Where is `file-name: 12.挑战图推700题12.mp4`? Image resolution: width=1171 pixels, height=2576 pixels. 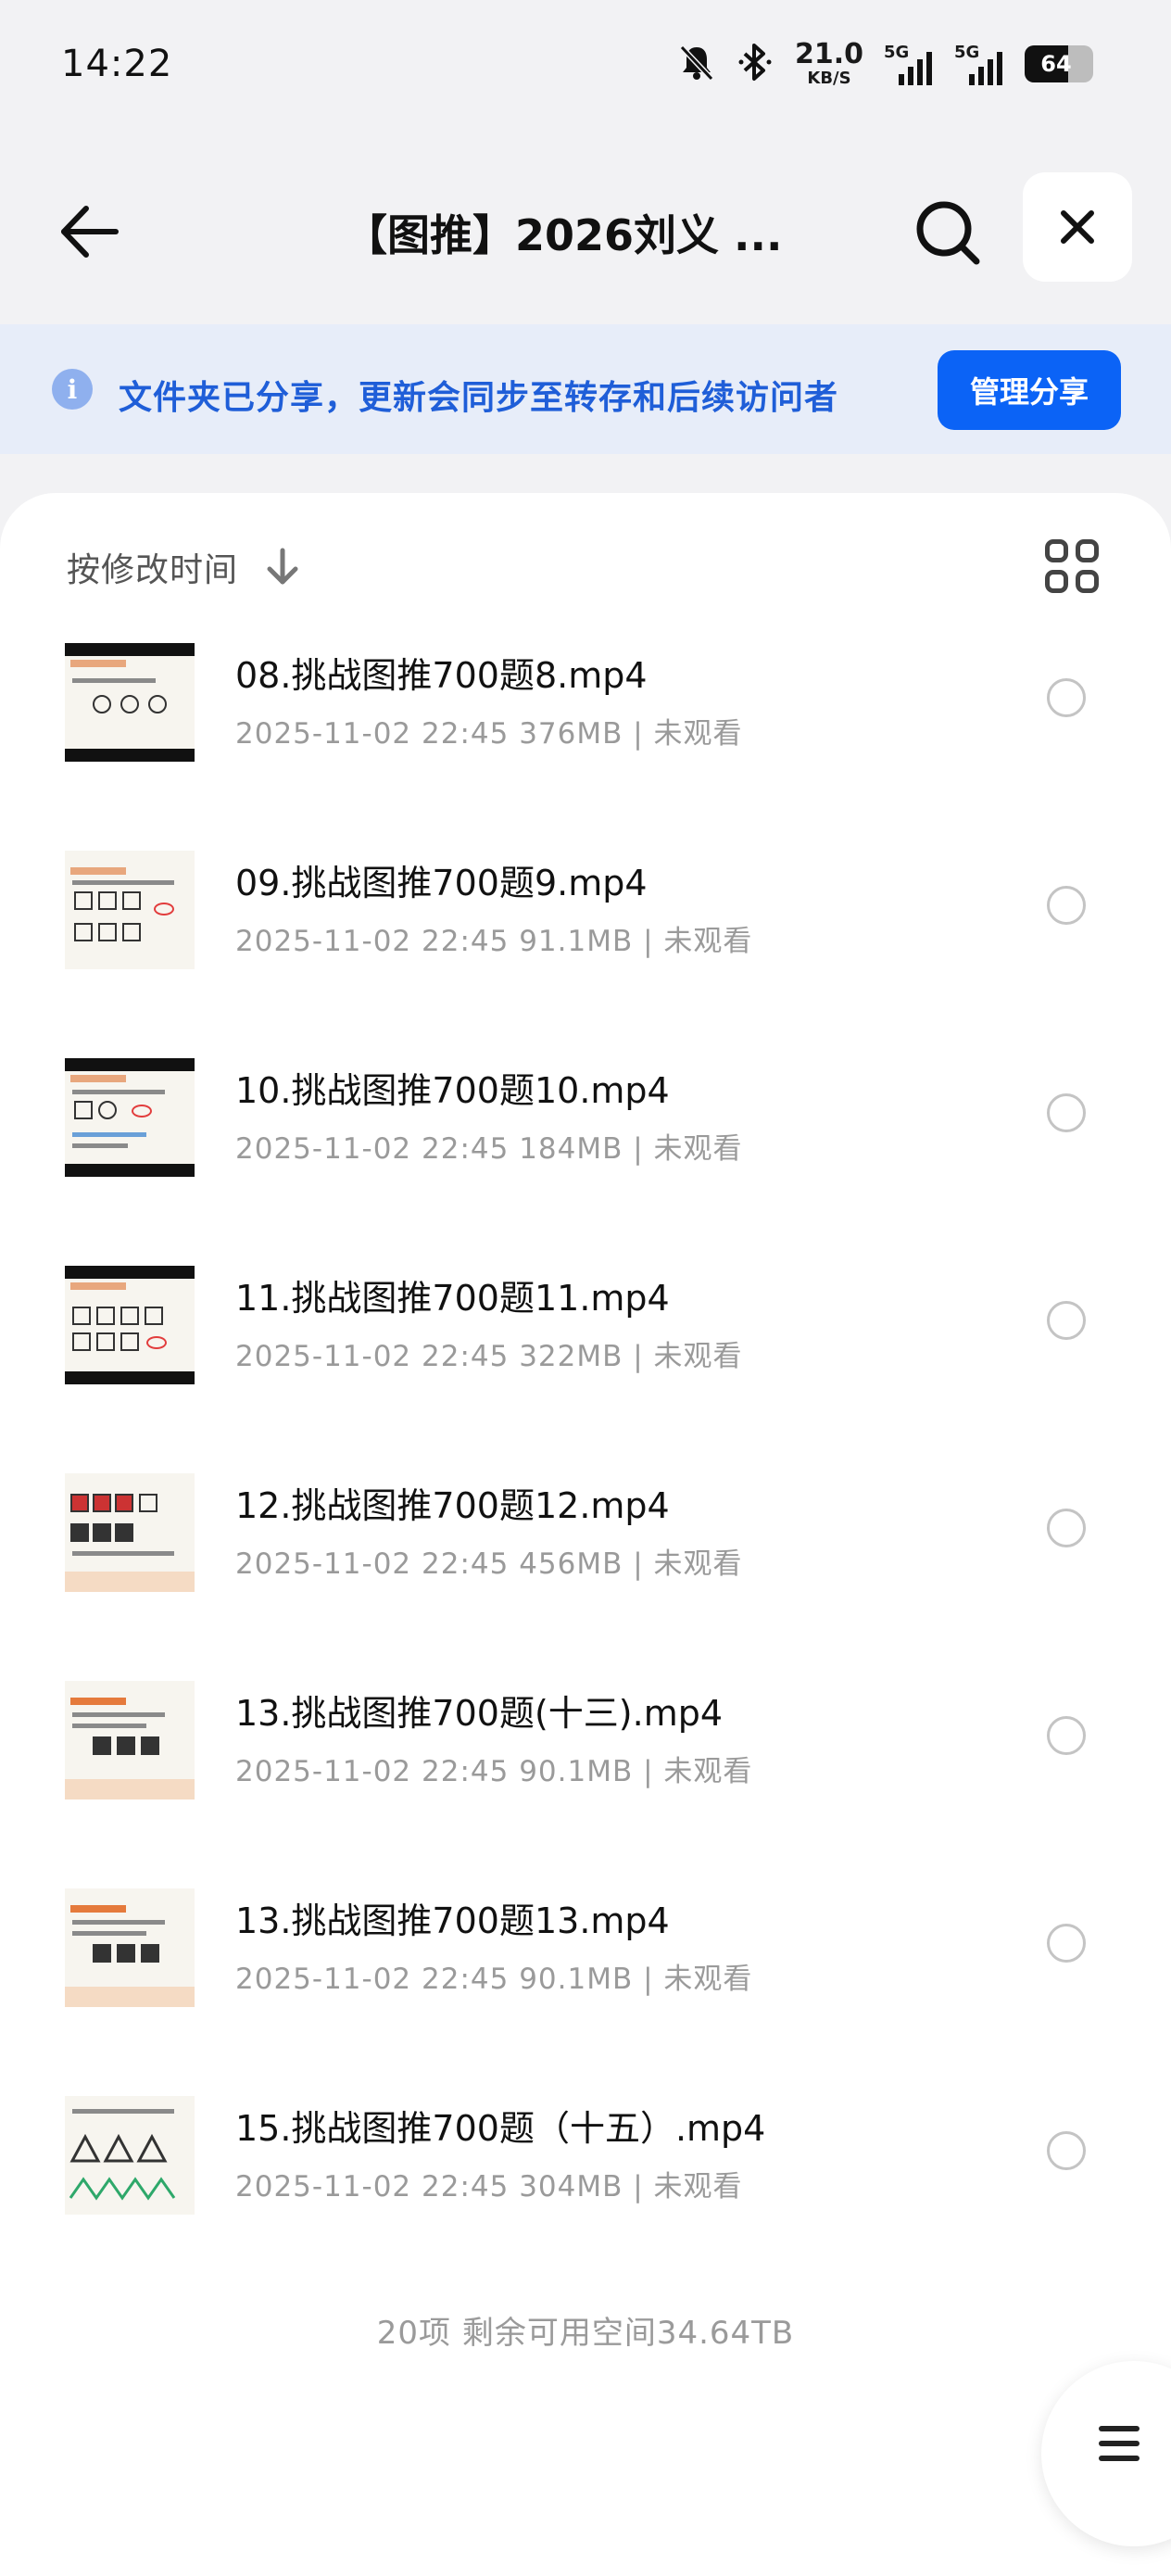 file-name: 12.挑战图推700题12.mp4 is located at coordinates (453, 1505).